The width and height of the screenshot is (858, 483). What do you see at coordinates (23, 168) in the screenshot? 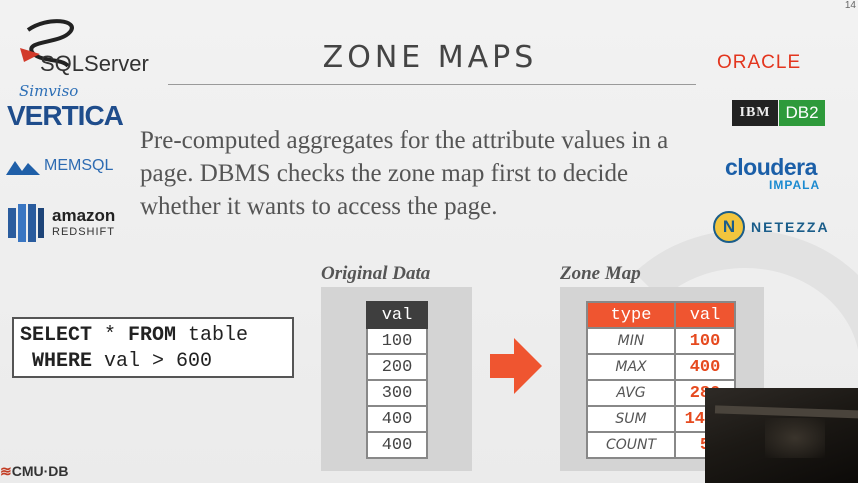
I see `memsql-mountain-icon` at bounding box center [23, 168].